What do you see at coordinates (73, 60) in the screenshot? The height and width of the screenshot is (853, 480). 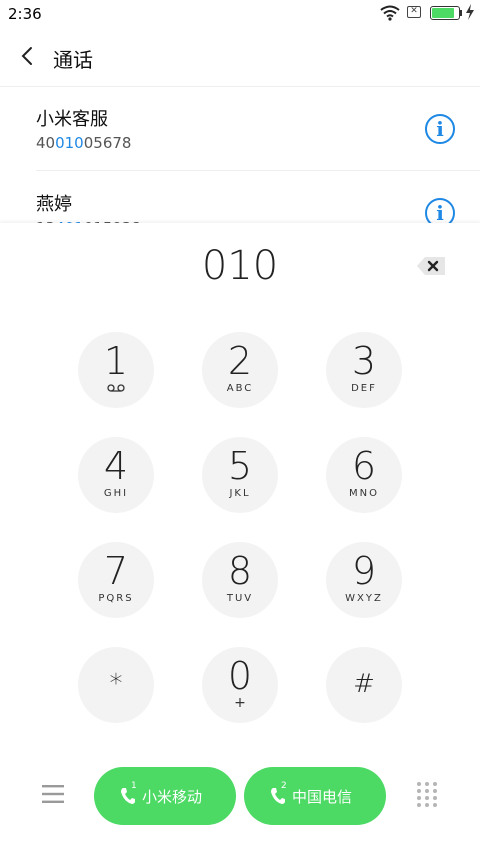 I see `page-title: 通话` at bounding box center [73, 60].